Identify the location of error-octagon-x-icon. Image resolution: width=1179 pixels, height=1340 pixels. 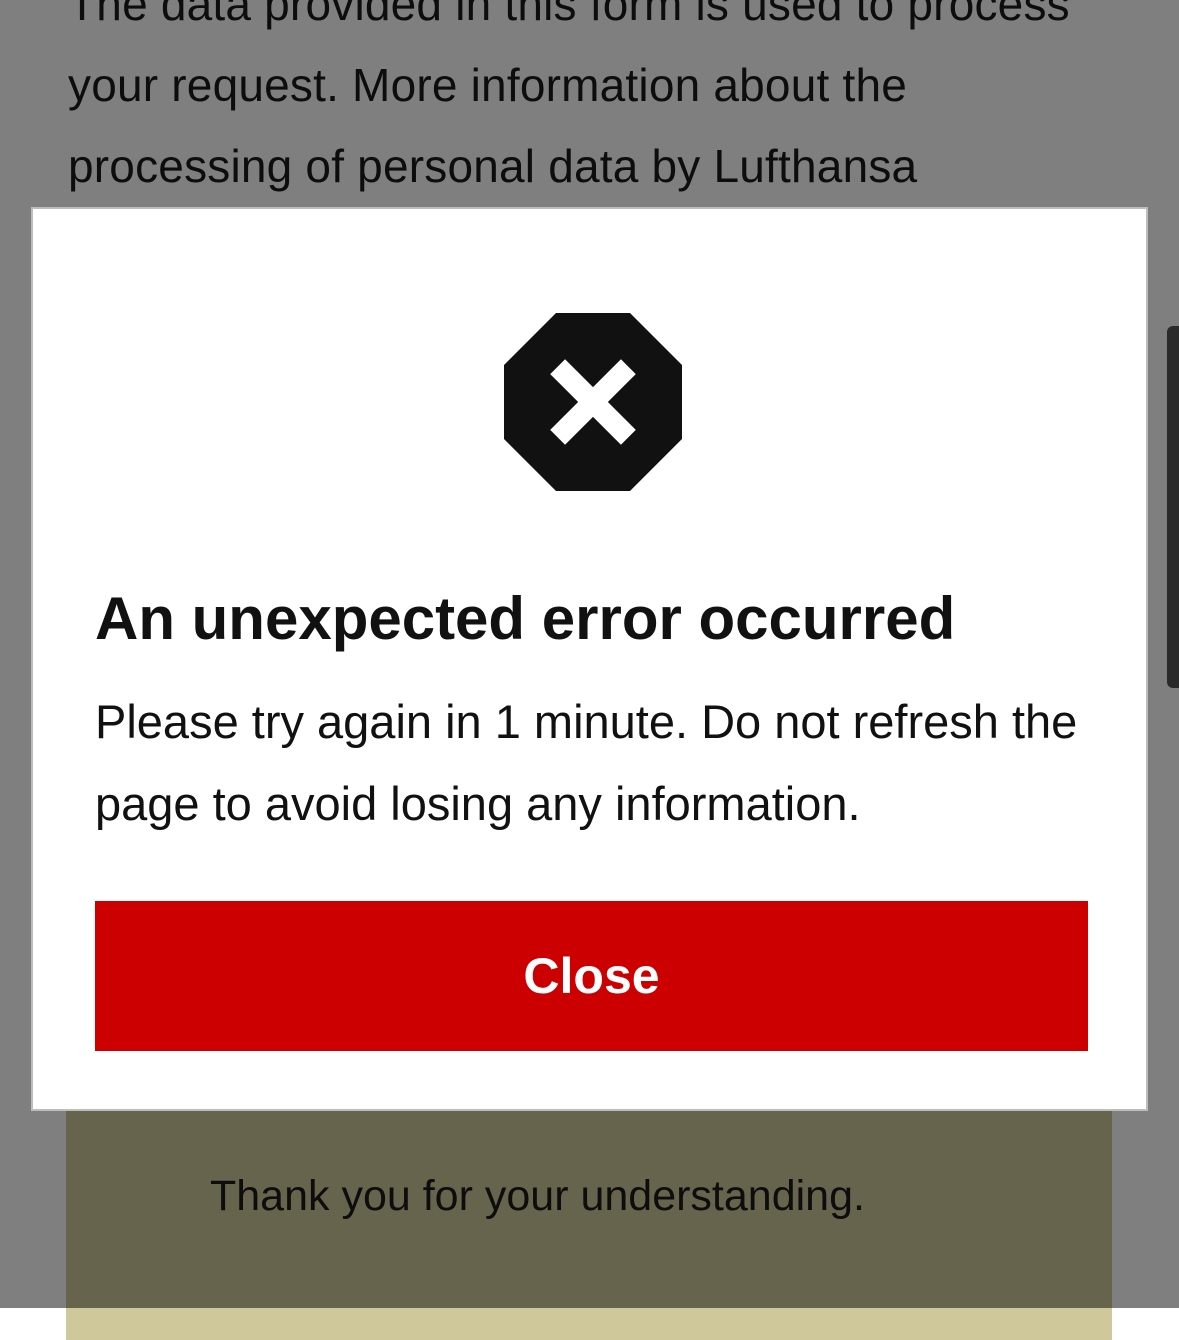
(593, 402).